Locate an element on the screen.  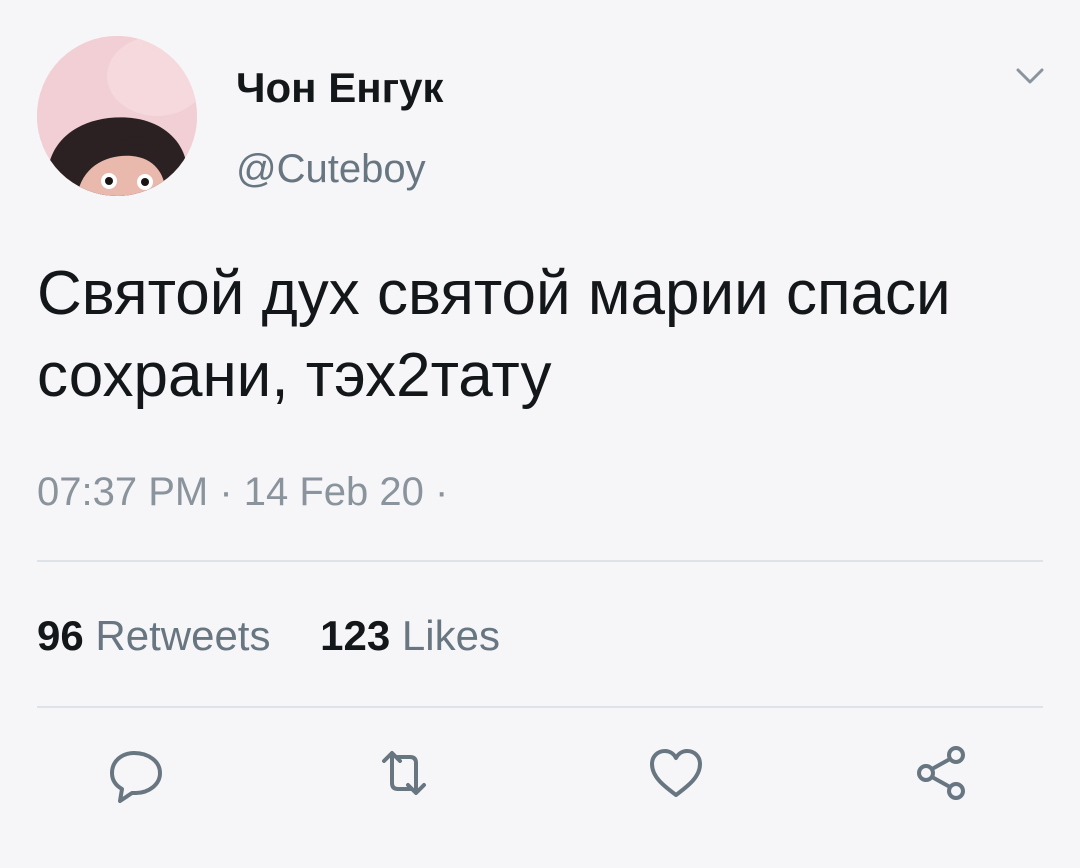
retweet-button is located at coordinates (404, 775).